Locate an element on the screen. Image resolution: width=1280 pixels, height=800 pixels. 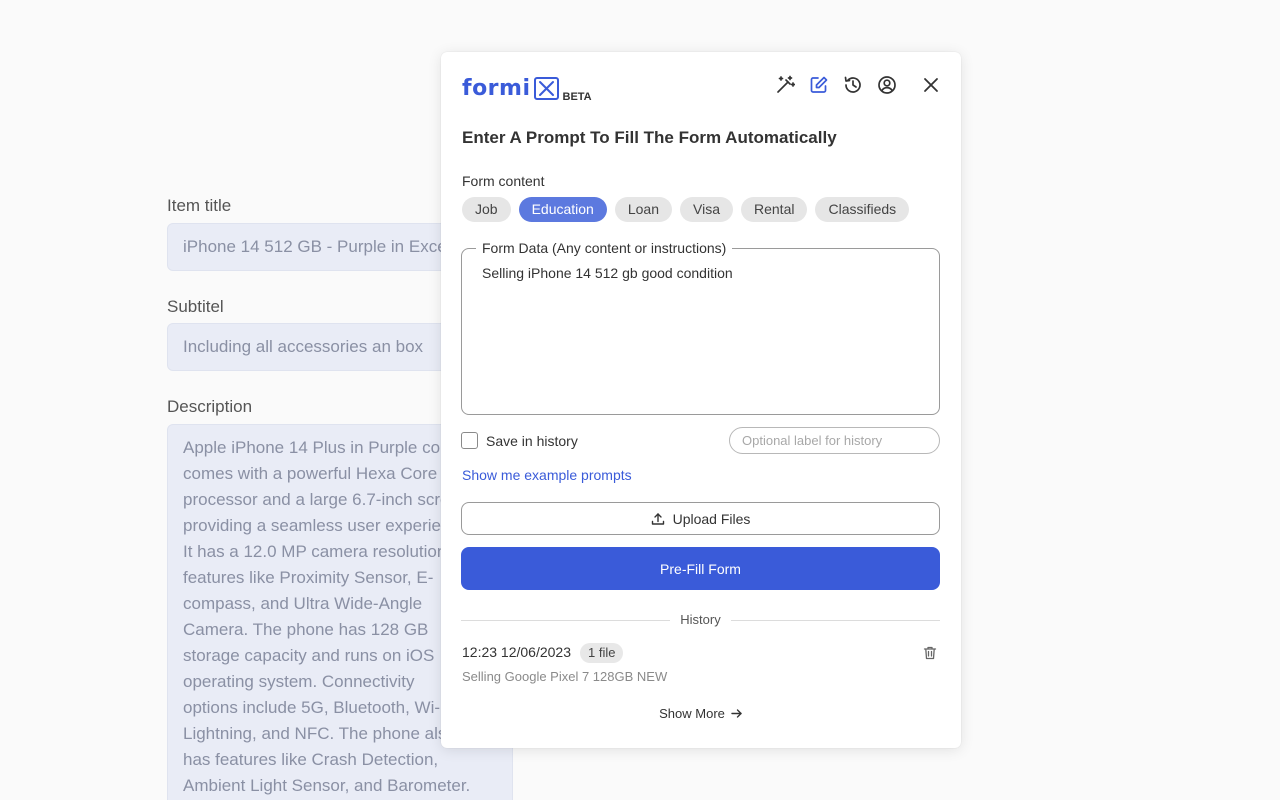
arrow-right-icon is located at coordinates (736, 713).